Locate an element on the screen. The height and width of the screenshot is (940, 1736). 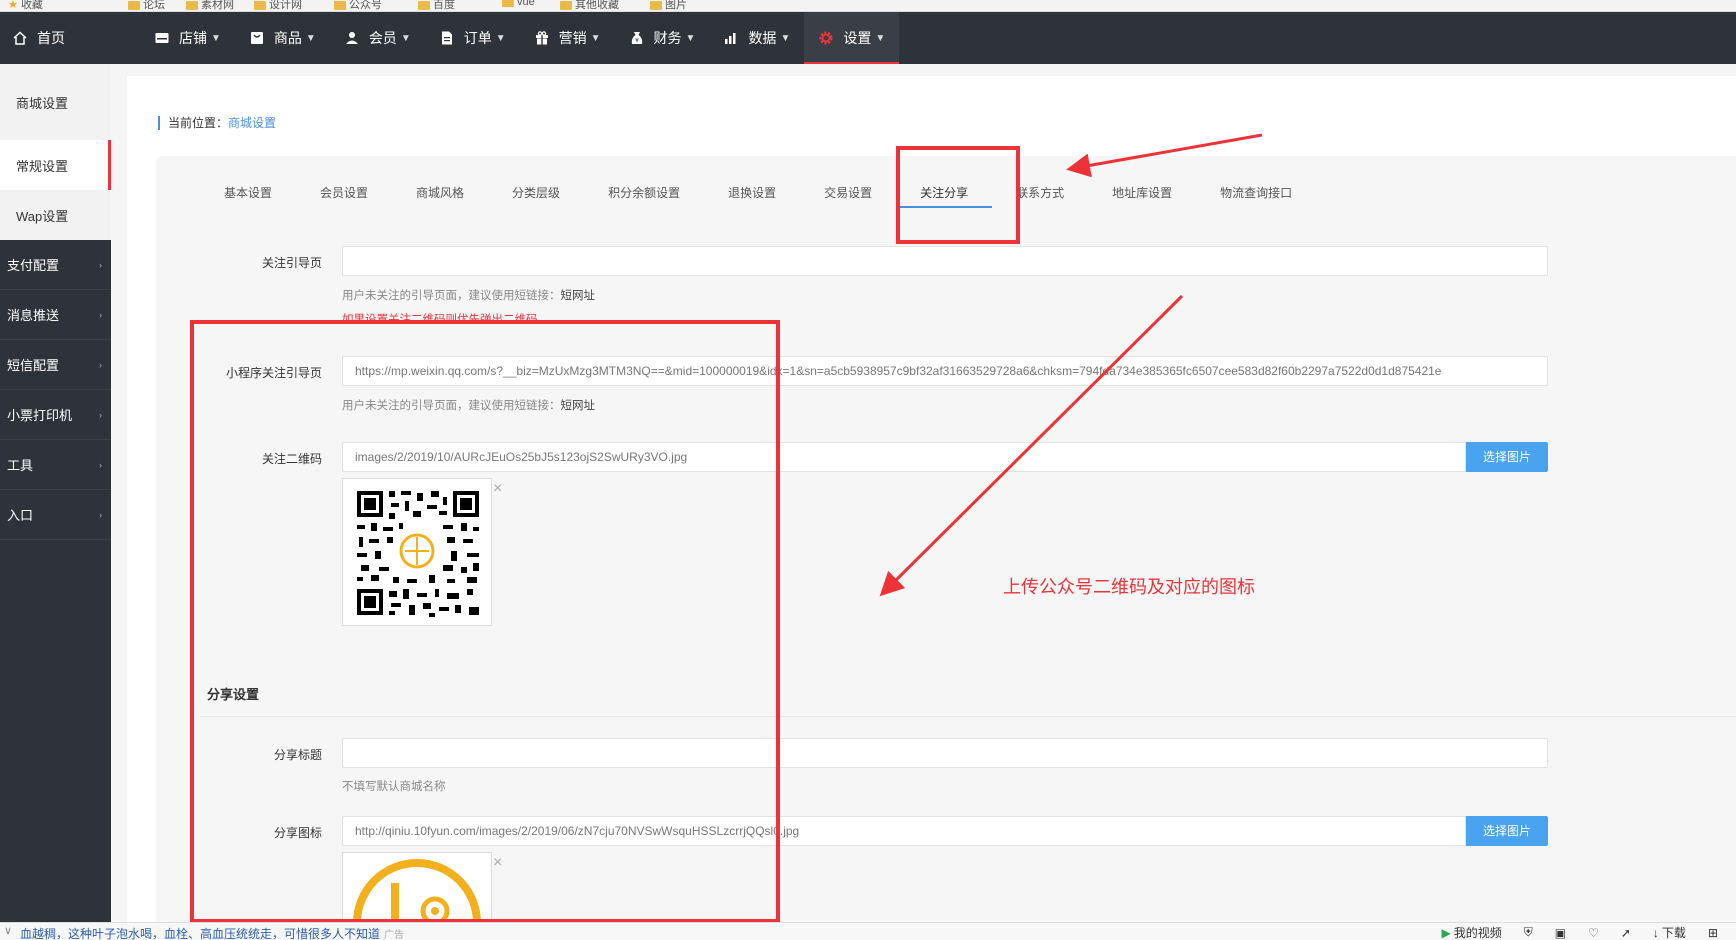
annotation-box-tab is located at coordinates (958, 195).